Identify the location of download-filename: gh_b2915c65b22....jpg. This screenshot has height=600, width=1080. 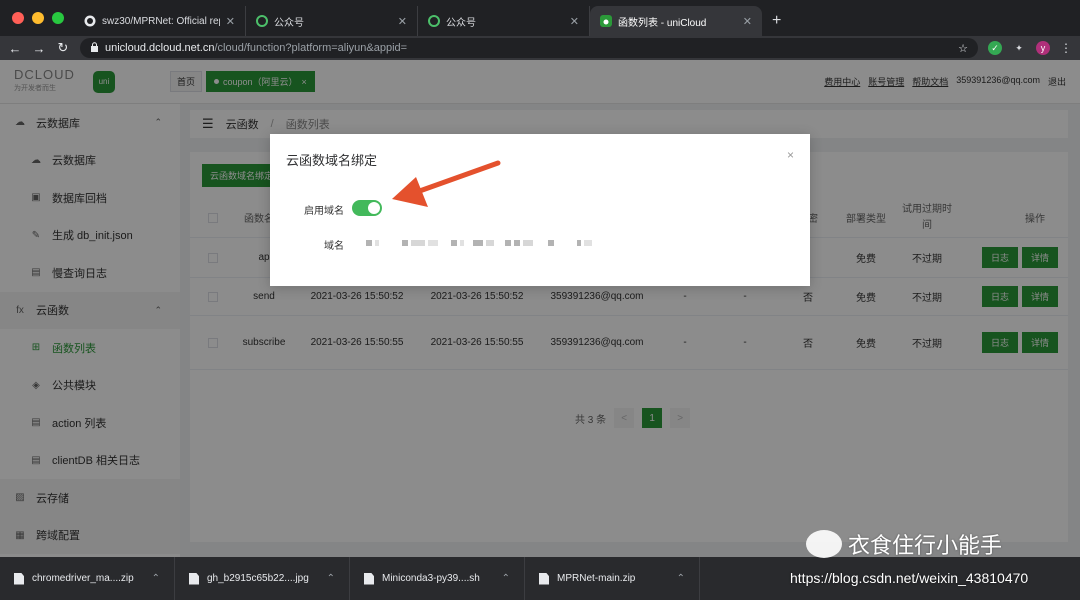
(258, 578).